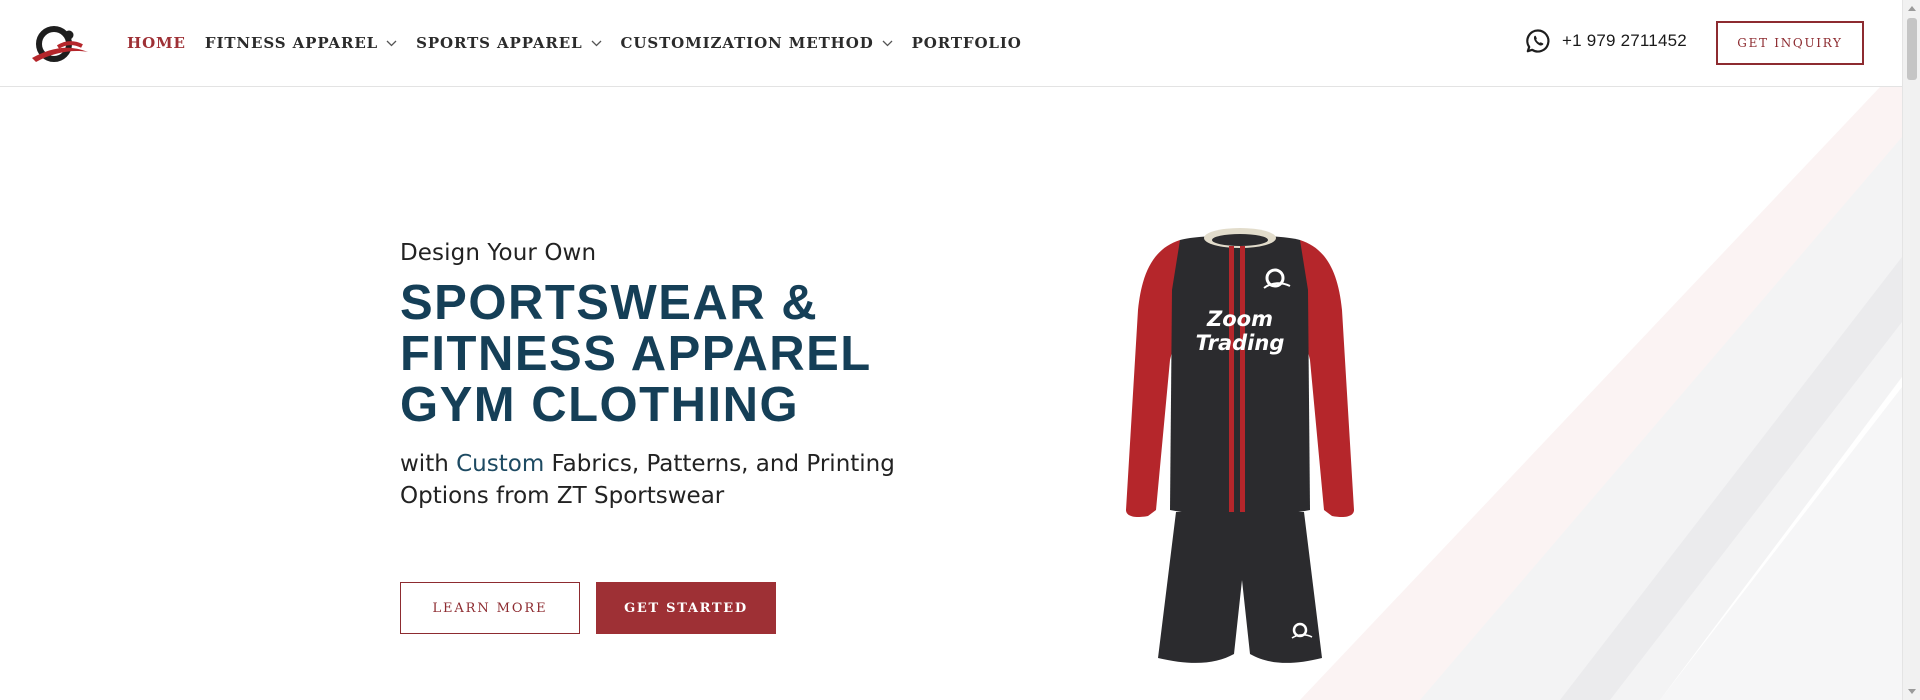  I want to click on nav-portfolio: PORTFOLIO, so click(967, 43).